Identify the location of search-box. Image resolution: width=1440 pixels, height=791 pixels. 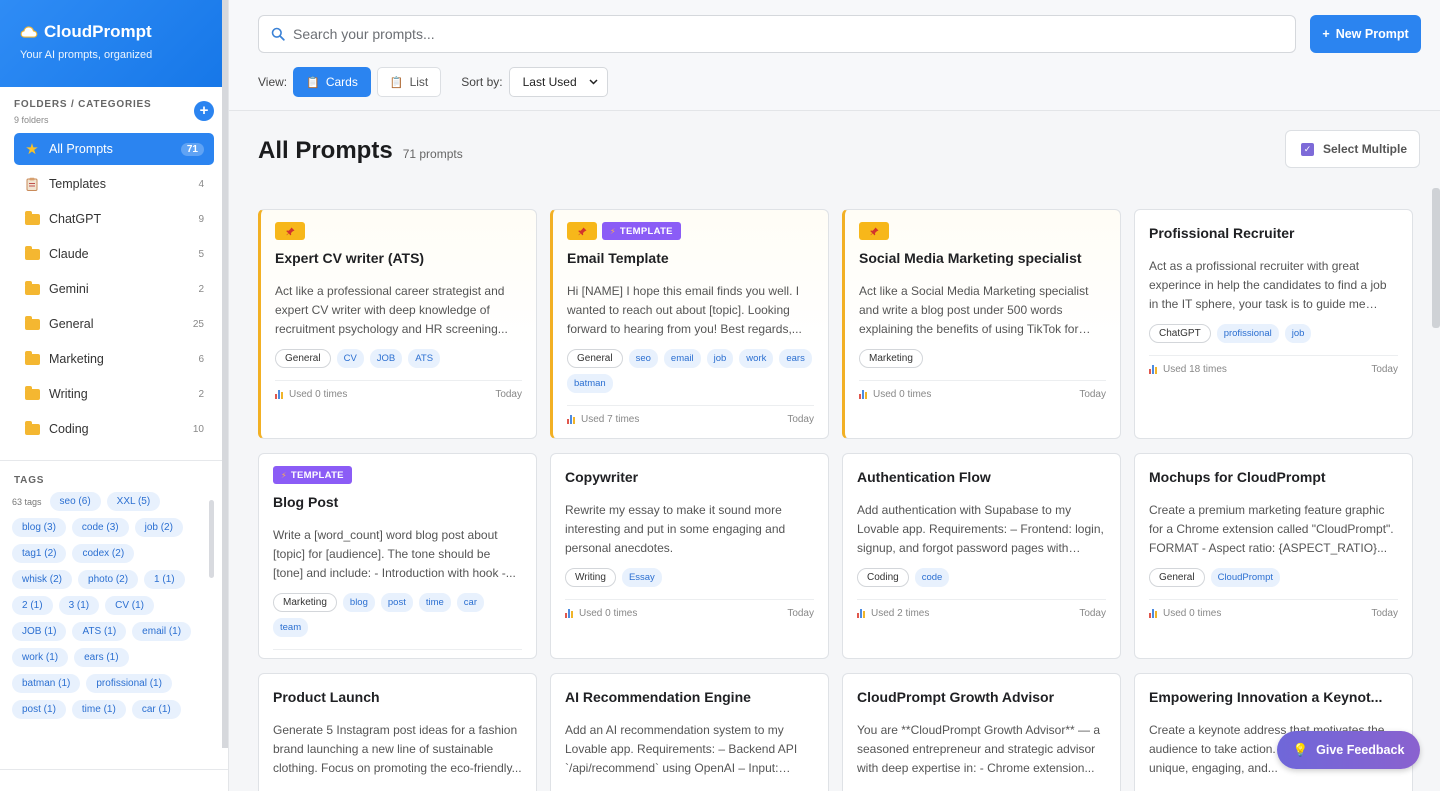
(777, 34).